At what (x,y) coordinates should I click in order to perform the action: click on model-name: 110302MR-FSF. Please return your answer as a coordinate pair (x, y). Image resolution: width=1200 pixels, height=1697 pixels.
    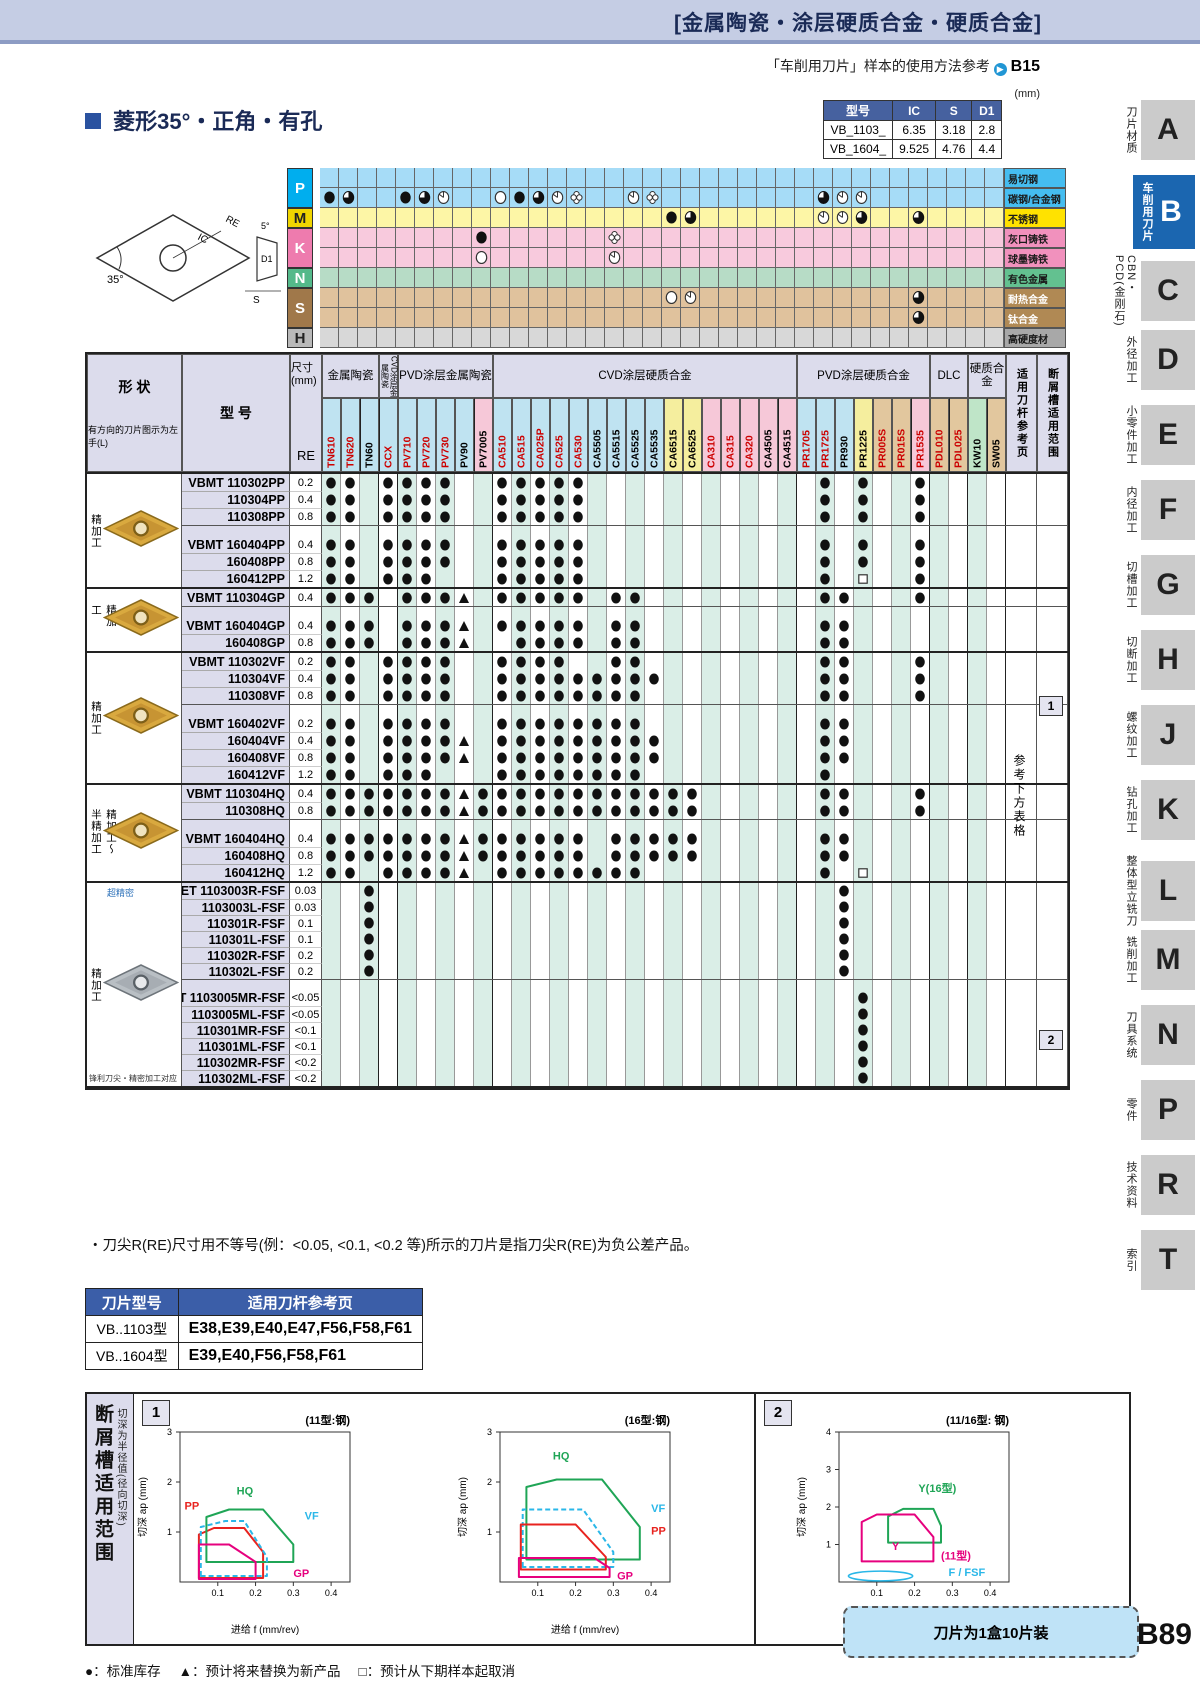
    Looking at the image, I should click on (236, 1062).